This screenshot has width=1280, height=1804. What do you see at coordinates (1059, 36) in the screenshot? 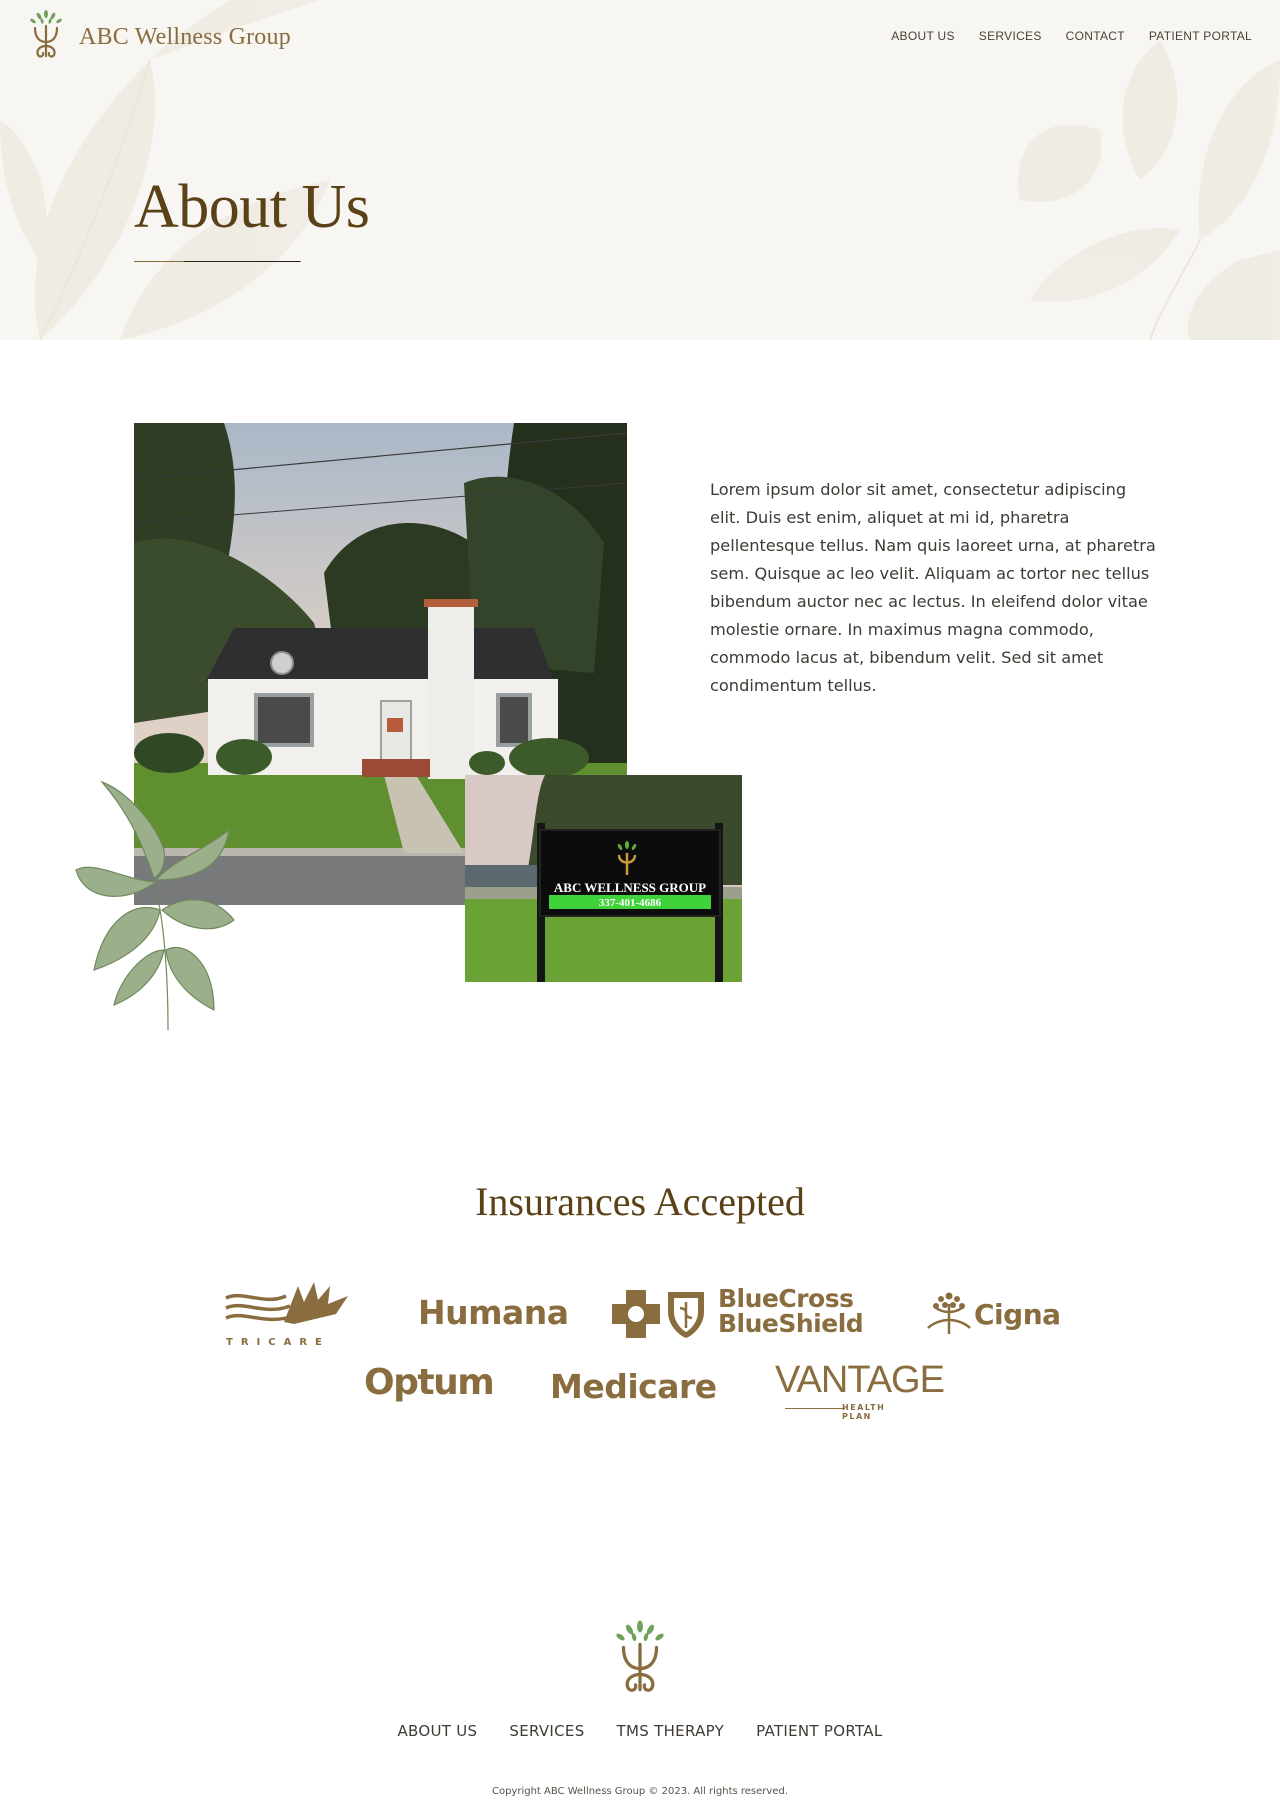
I see `main-nav: ABOUT US SERVICES CONTACT PATIENT PORTAL` at bounding box center [1059, 36].